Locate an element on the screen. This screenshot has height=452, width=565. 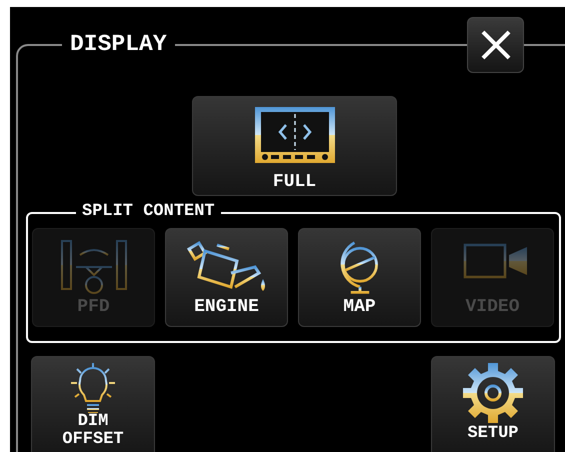
gear-icon is located at coordinates (493, 393).